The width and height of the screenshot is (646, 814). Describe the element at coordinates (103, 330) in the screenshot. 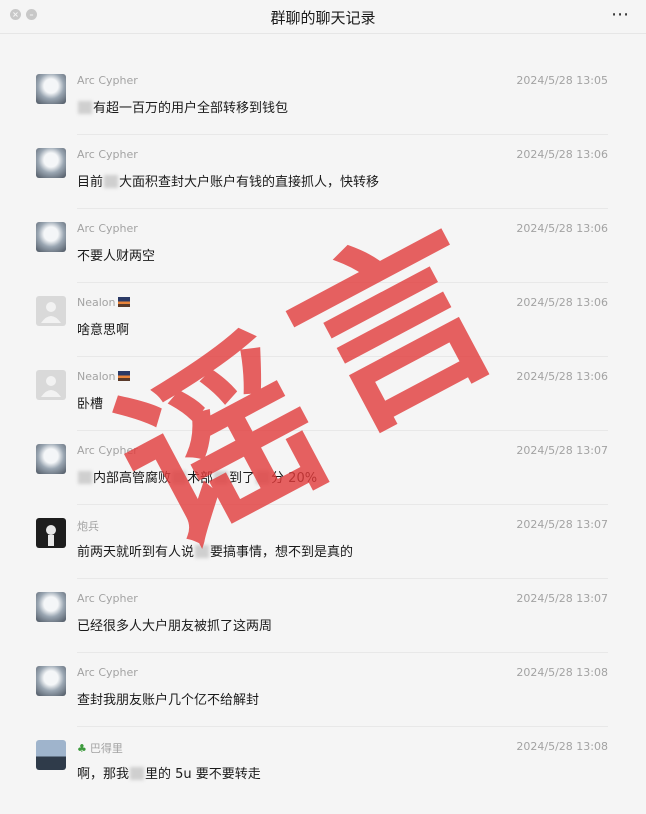

I see `message-text: 啥意思啊` at that location.